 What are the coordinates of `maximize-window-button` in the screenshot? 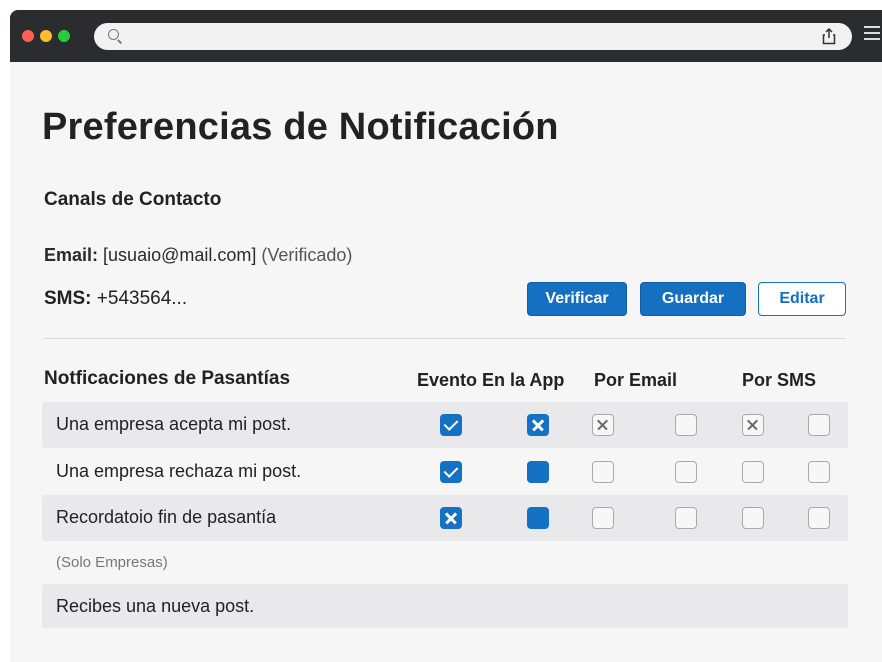 It's located at (64, 36).